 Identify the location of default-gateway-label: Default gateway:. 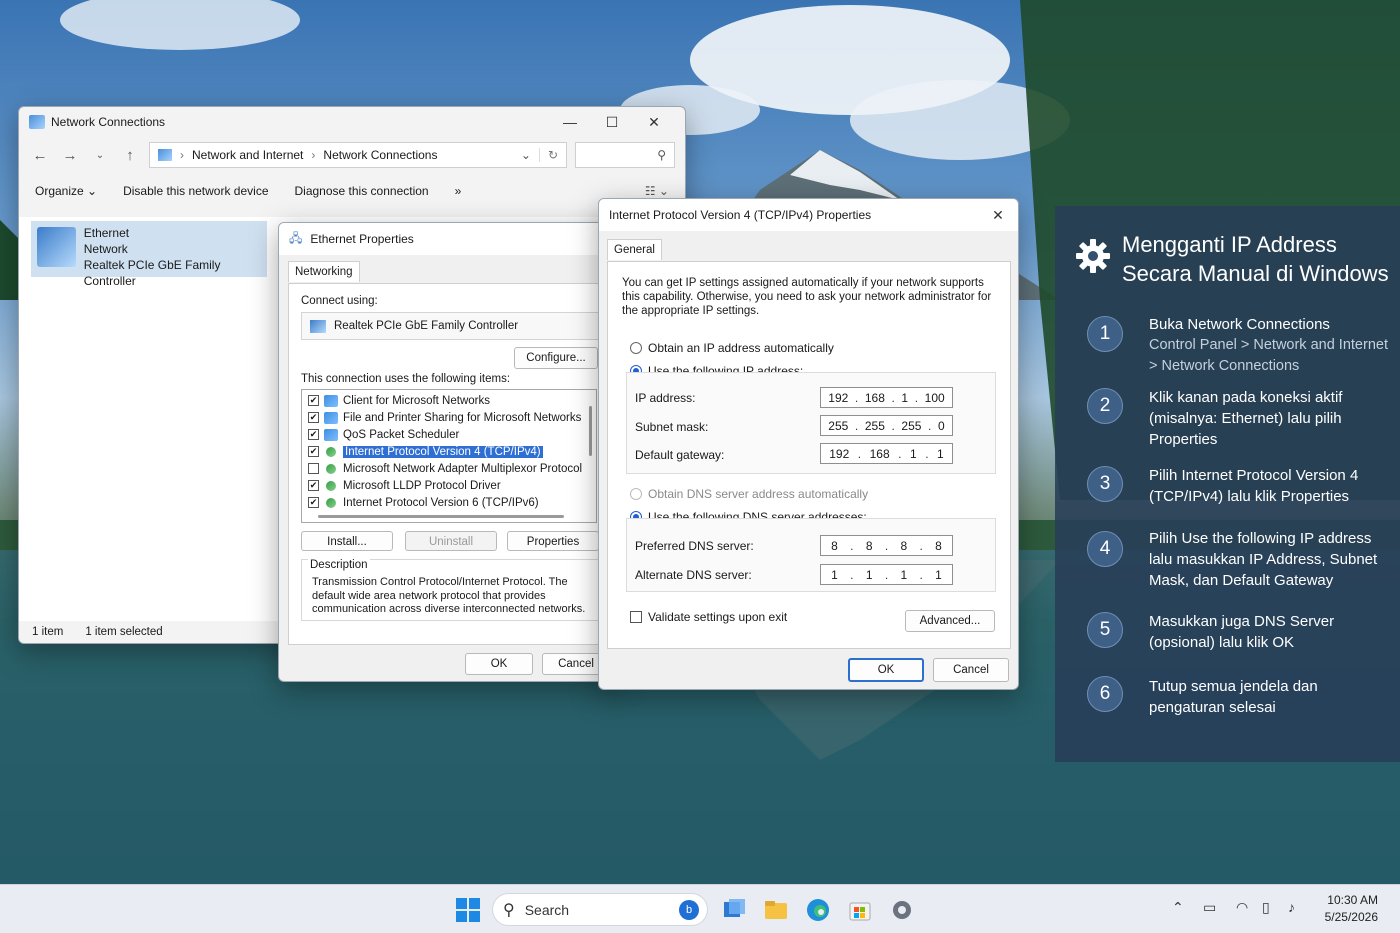
(680, 455).